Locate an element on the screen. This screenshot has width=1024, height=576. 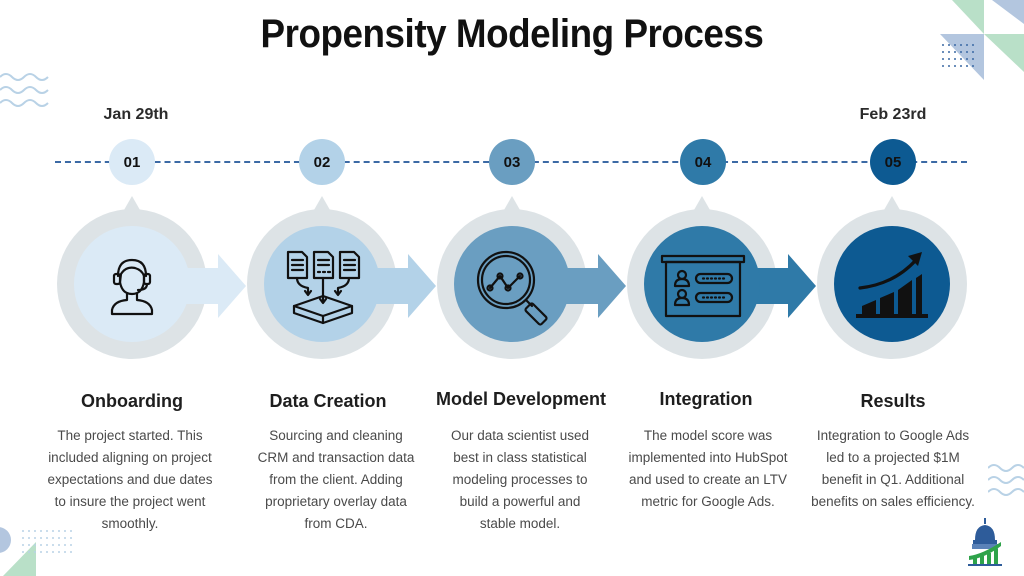
step-number-badge: 04 is located at coordinates (703, 162).